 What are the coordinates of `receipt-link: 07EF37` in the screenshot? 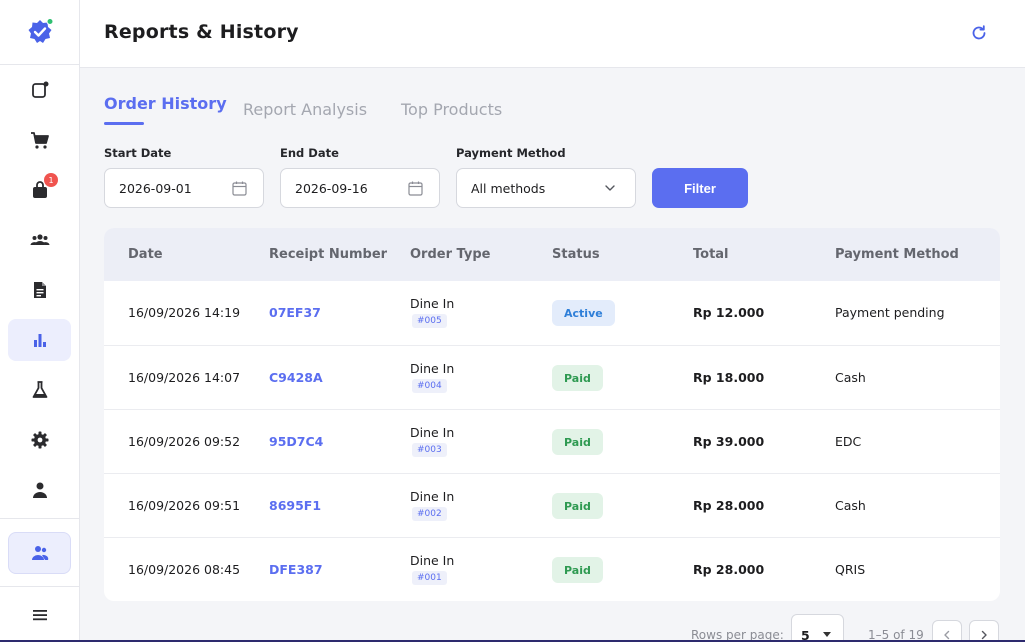 It's located at (295, 312).